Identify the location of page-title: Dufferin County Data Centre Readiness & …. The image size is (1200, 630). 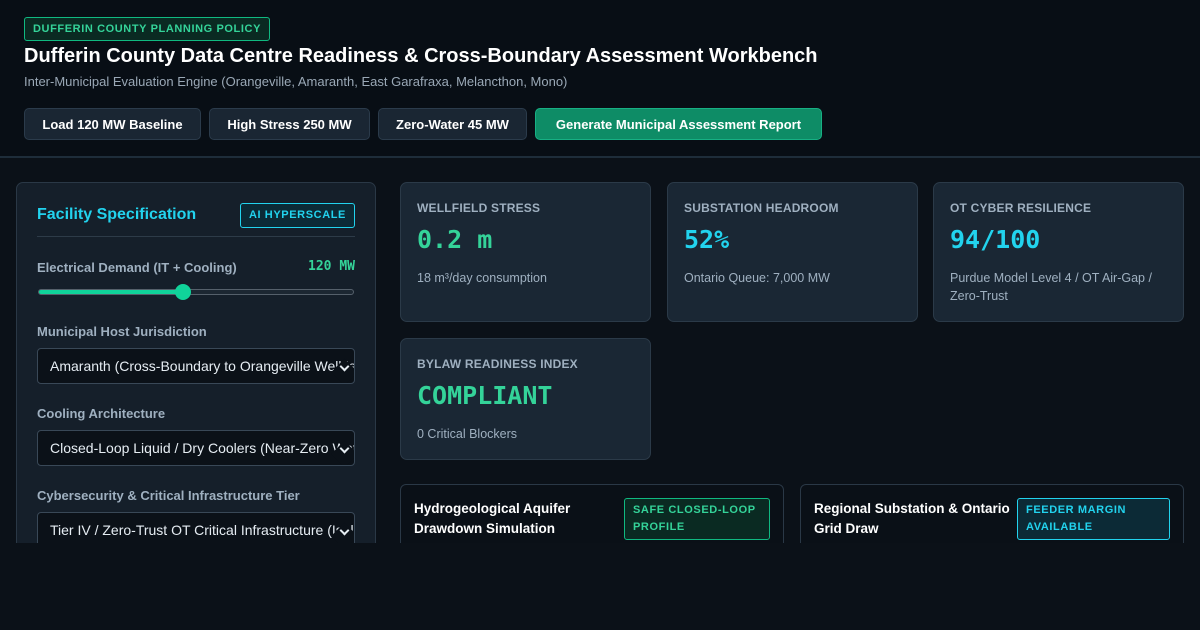
(421, 56).